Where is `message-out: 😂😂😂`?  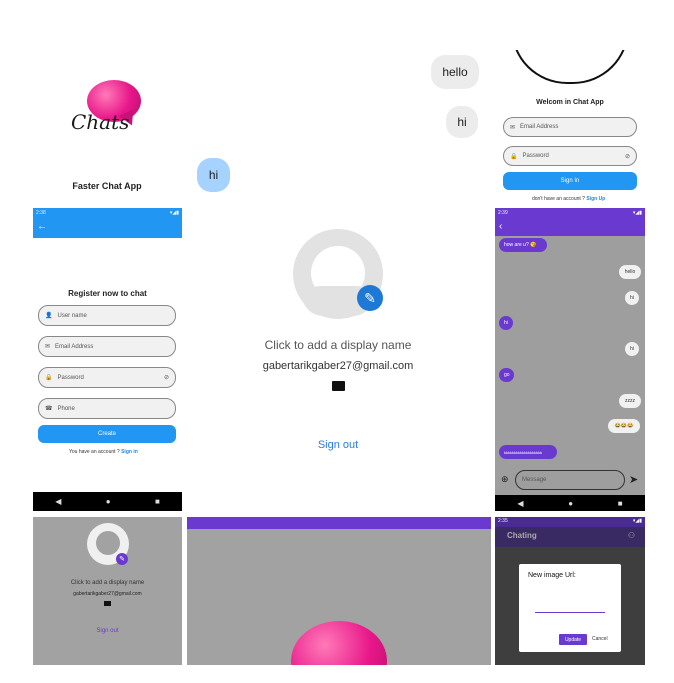
message-out: 😂😂😂 is located at coordinates (624, 426).